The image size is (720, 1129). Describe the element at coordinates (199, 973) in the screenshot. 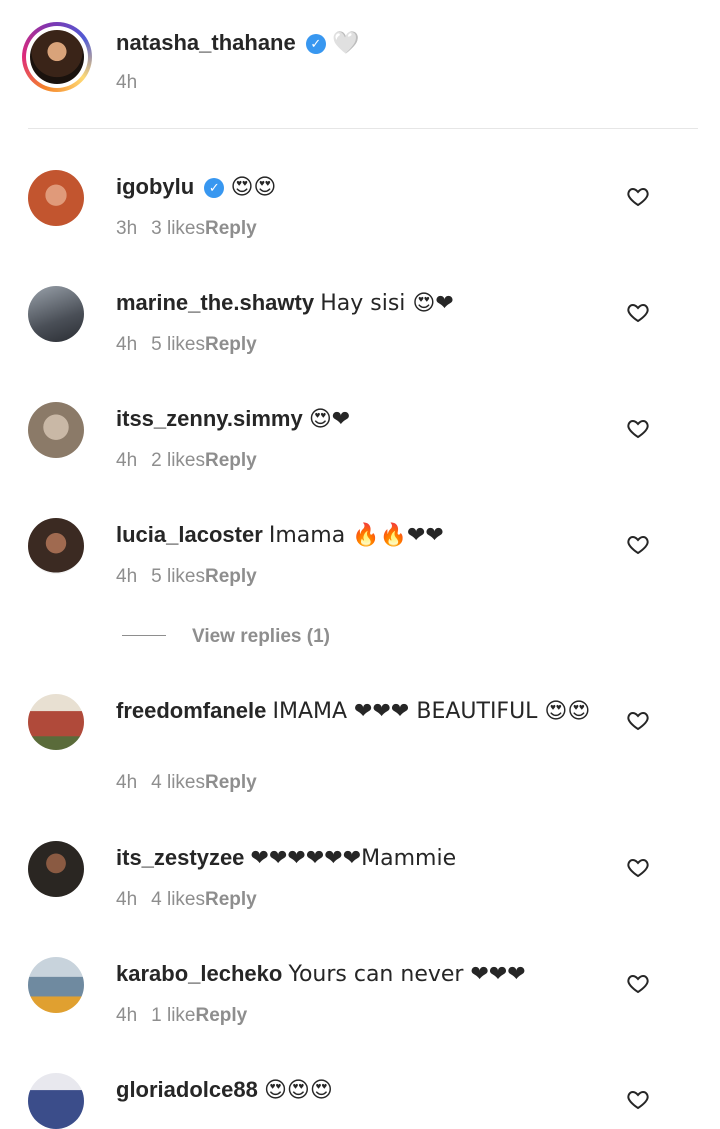

I see `comment-username: karabo_lecheko` at that location.